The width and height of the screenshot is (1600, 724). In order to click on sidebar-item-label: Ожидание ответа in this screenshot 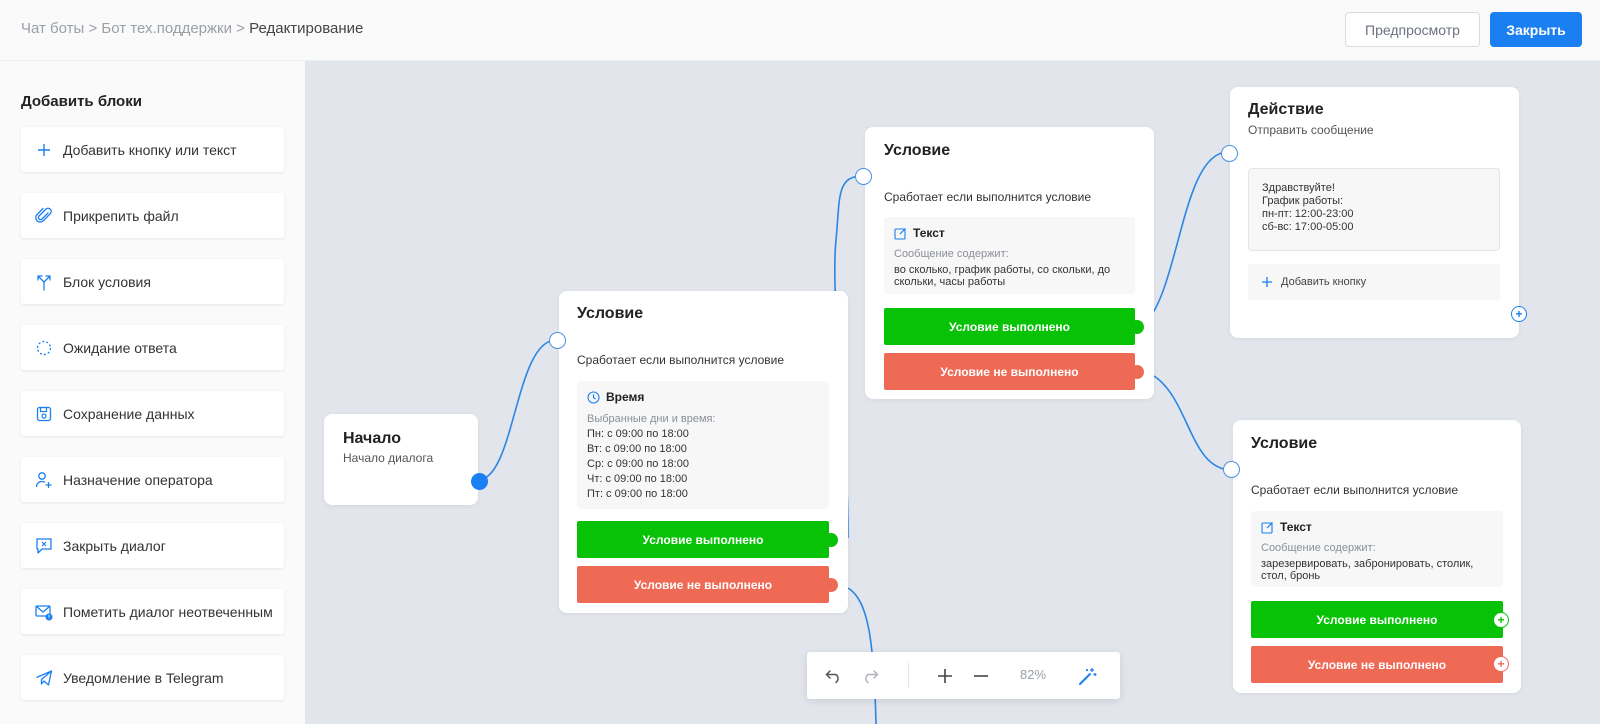, I will do `click(120, 347)`.